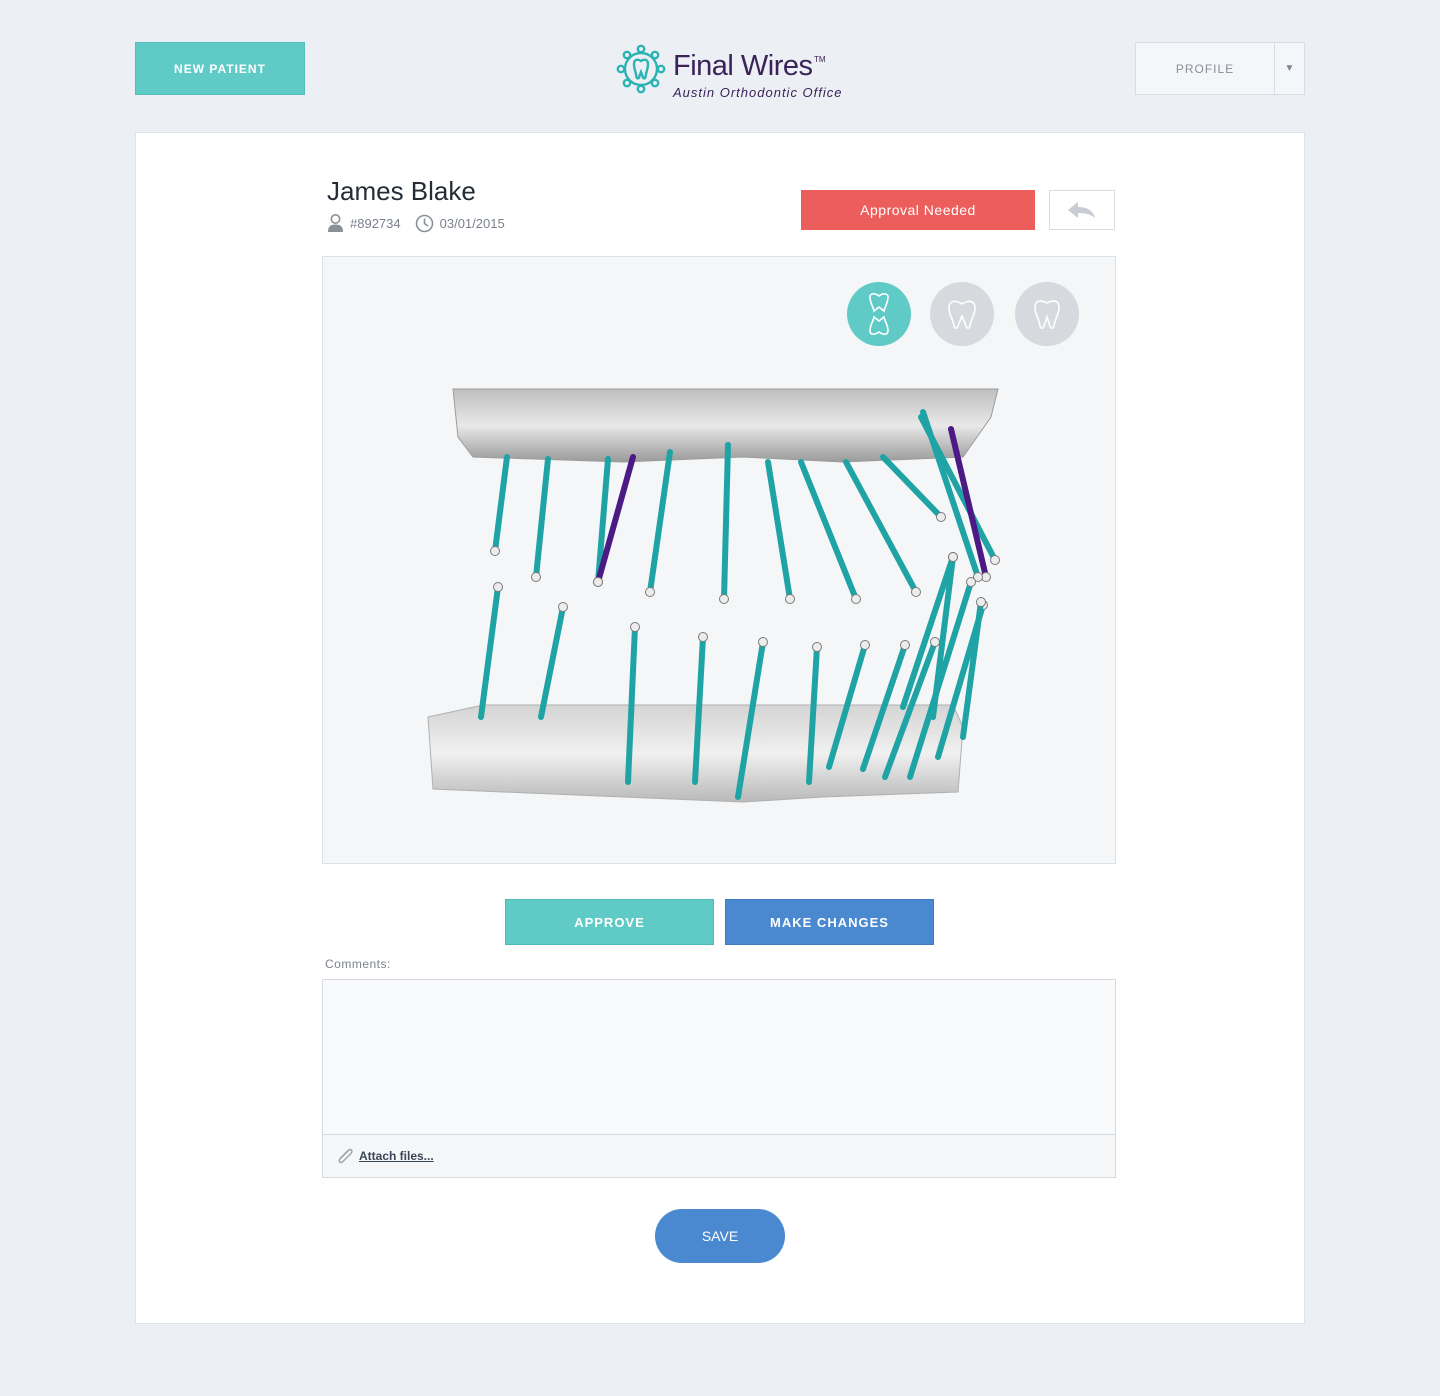  What do you see at coordinates (1205, 68) in the screenshot?
I see `profile-button: PROFILE` at bounding box center [1205, 68].